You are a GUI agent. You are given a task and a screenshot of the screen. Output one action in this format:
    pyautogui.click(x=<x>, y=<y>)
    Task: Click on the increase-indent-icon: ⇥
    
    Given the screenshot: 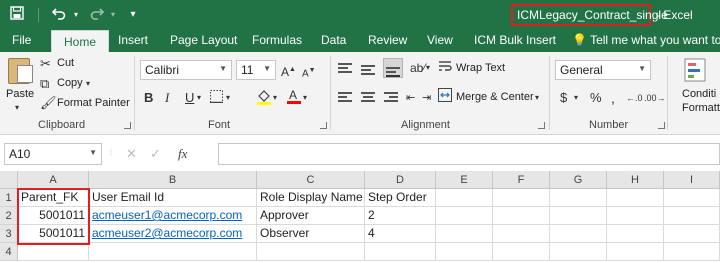 What is the action you would take?
    pyautogui.click(x=426, y=98)
    